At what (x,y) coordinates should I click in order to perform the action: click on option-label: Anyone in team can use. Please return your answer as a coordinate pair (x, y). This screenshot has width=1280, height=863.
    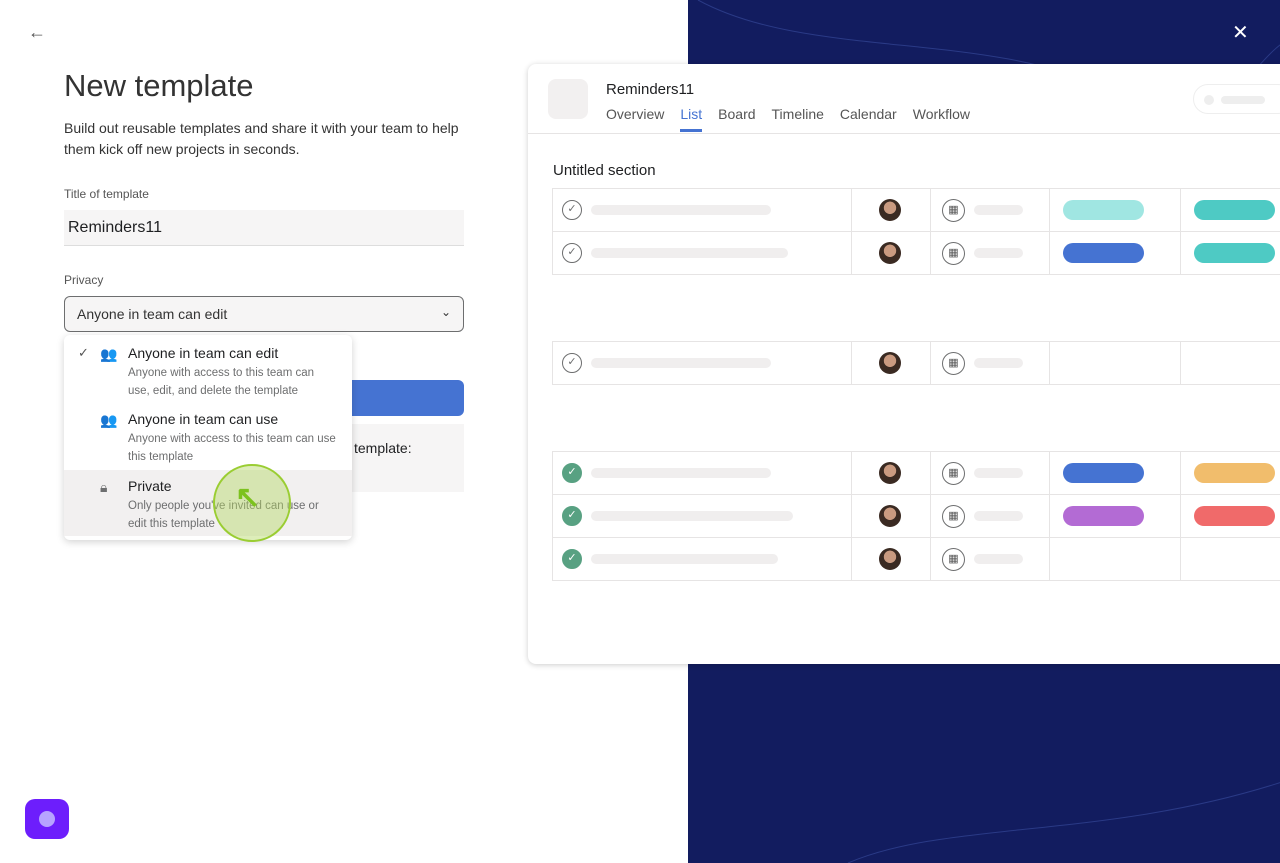
    Looking at the image, I should click on (203, 419).